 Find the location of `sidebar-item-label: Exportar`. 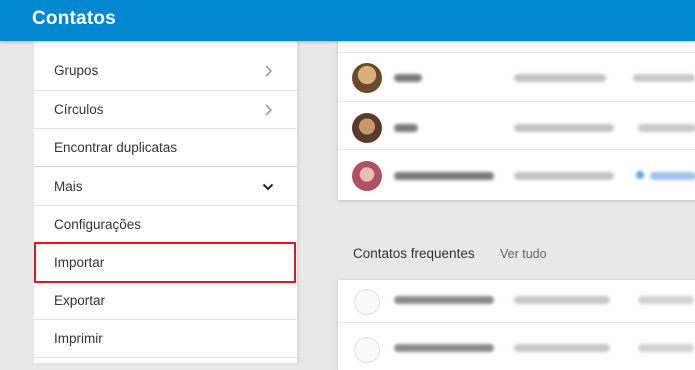

sidebar-item-label: Exportar is located at coordinates (80, 300).